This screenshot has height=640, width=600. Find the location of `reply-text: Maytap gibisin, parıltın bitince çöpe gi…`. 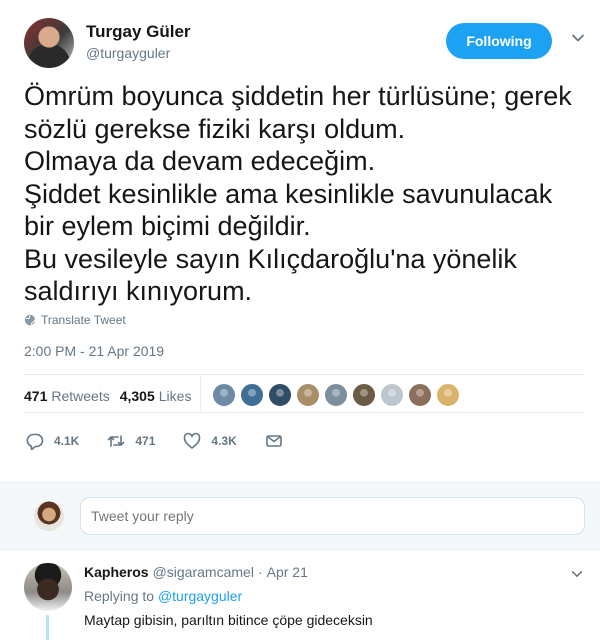

reply-text: Maytap gibisin, parıltın bitince çöpe gi… is located at coordinates (228, 620).